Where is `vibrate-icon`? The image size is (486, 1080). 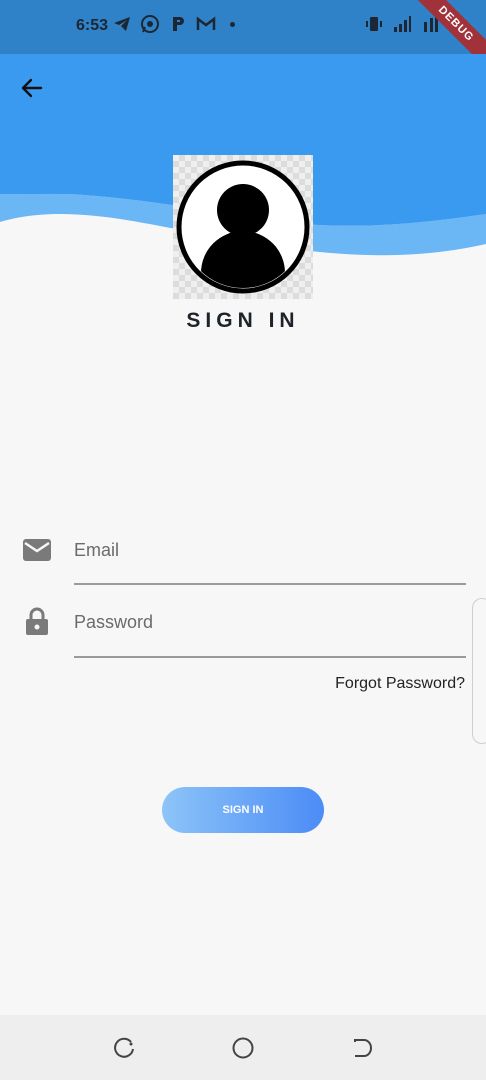
vibrate-icon is located at coordinates (374, 24).